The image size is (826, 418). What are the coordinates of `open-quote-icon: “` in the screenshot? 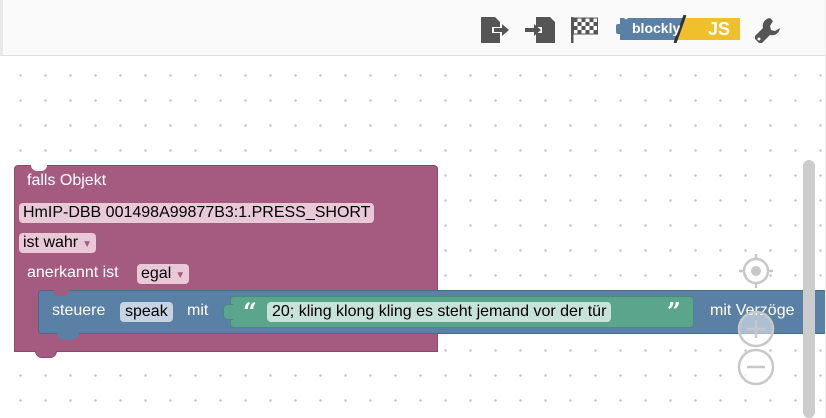 It's located at (250, 311).